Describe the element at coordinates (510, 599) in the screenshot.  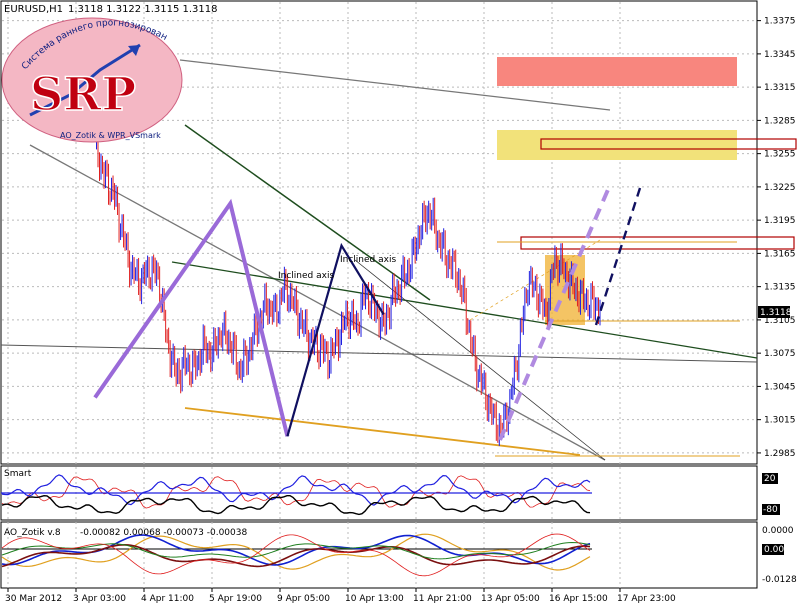
I see `x-tick-label: 13 Apr 05:00` at that location.